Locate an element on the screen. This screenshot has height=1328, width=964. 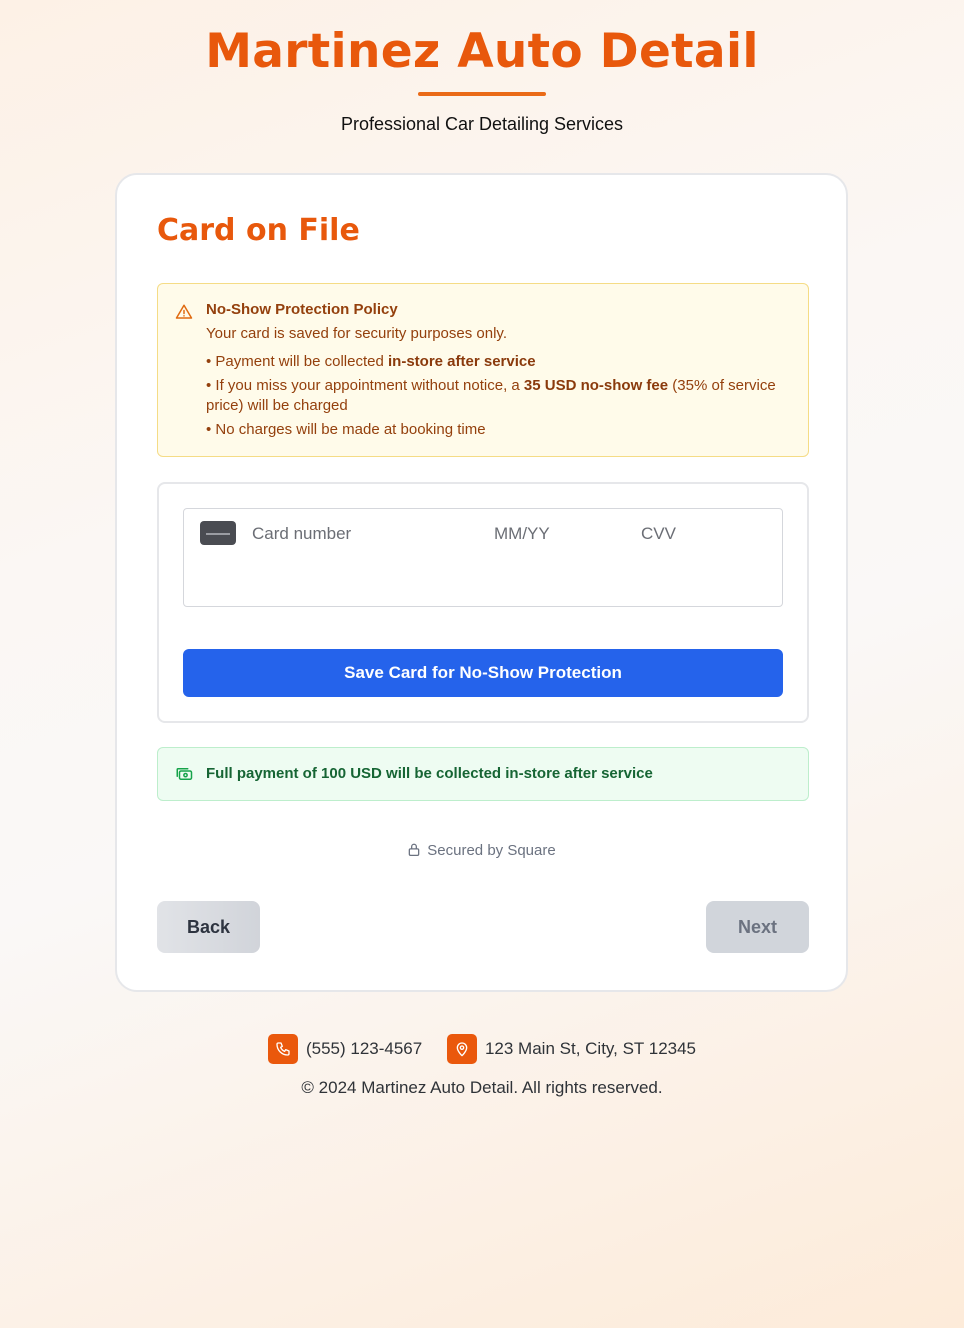
brand-title: Martinez Auto Detail is located at coordinates (482, 51).